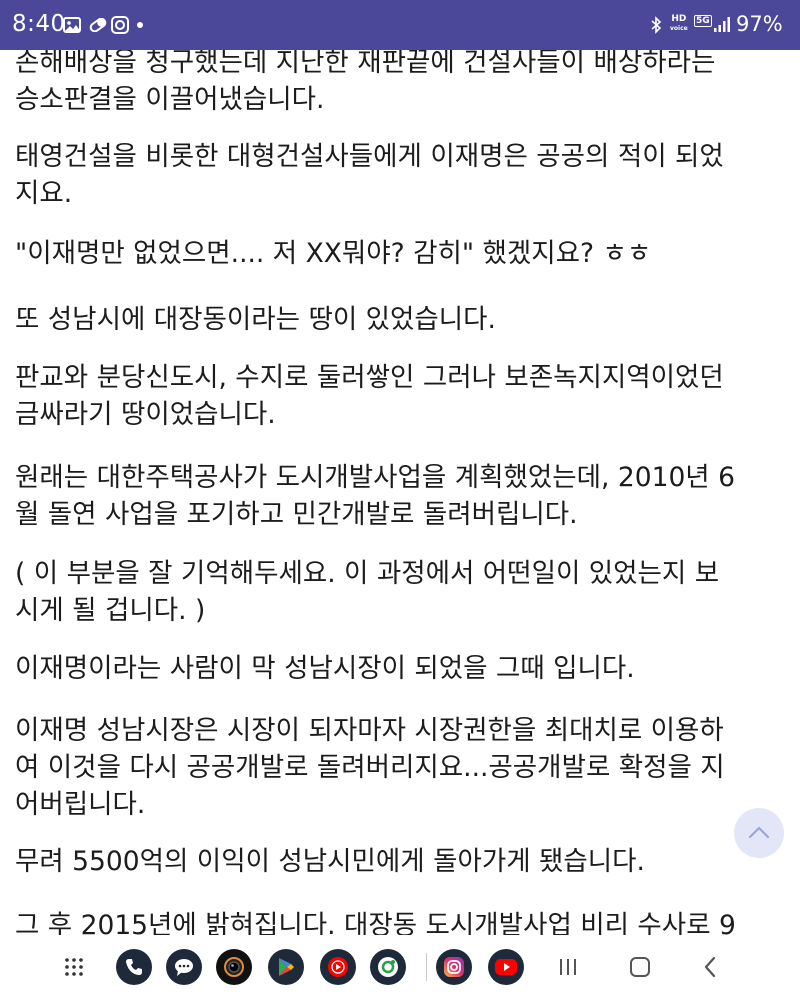  I want to click on recents-button, so click(568, 967).